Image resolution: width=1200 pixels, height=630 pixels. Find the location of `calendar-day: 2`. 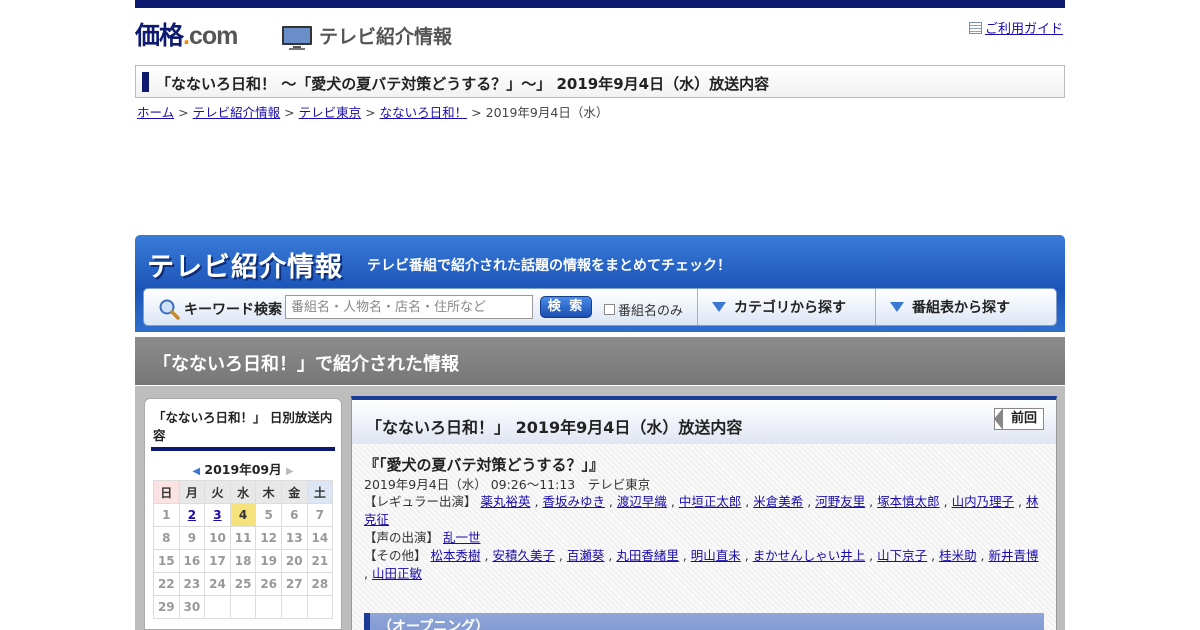

calendar-day: 2 is located at coordinates (192, 515).